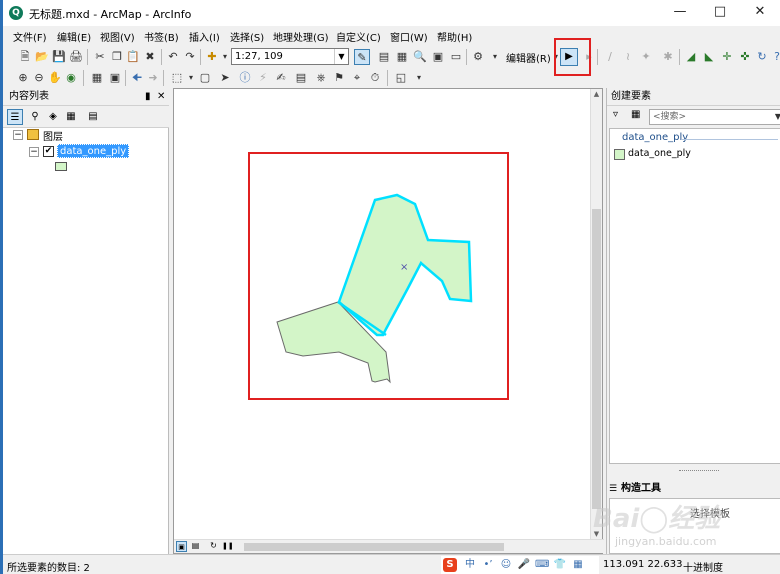 This screenshot has height=574, width=780. What do you see at coordinates (643, 564) in the screenshot?
I see `cursor-coordinates: 113.091 22.633` at bounding box center [643, 564].